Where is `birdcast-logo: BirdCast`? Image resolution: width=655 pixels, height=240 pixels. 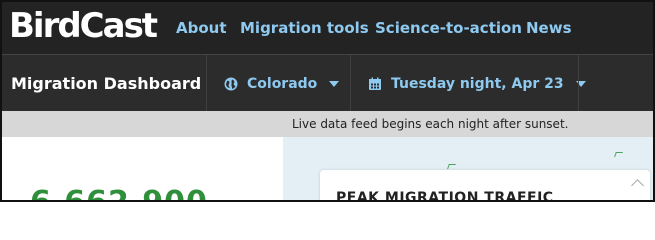 birdcast-logo: BirdCast is located at coordinates (83, 26).